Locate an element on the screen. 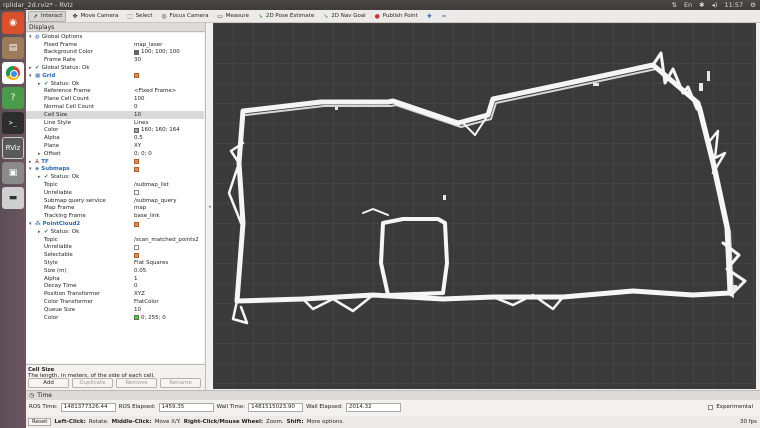 The height and width of the screenshot is (428, 760). display-tree-row: ▸ ✔ Global Status: Ok is located at coordinates (115, 68).